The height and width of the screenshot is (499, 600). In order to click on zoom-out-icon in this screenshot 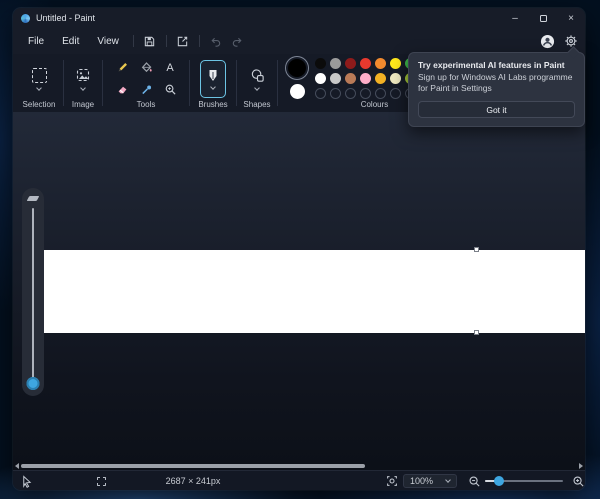, I will do `click(474, 481)`.